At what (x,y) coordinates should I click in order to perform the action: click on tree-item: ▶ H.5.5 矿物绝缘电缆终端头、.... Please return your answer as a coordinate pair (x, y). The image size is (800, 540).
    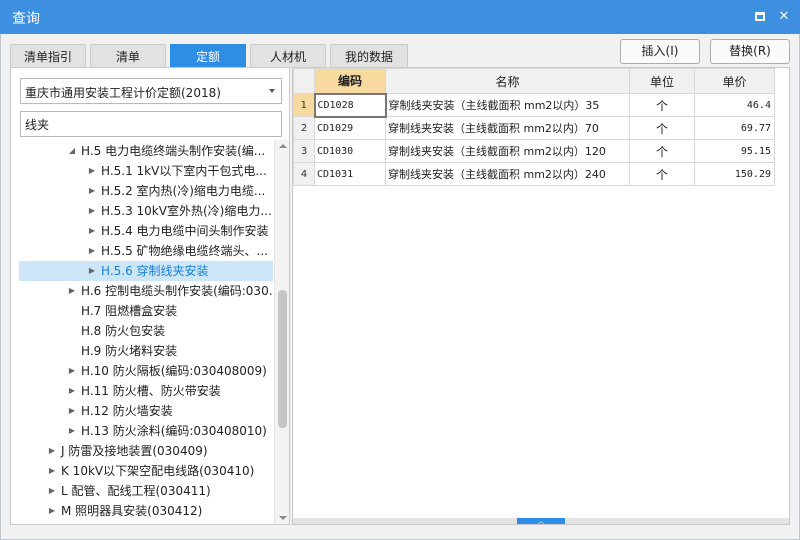
    Looking at the image, I should click on (146, 251).